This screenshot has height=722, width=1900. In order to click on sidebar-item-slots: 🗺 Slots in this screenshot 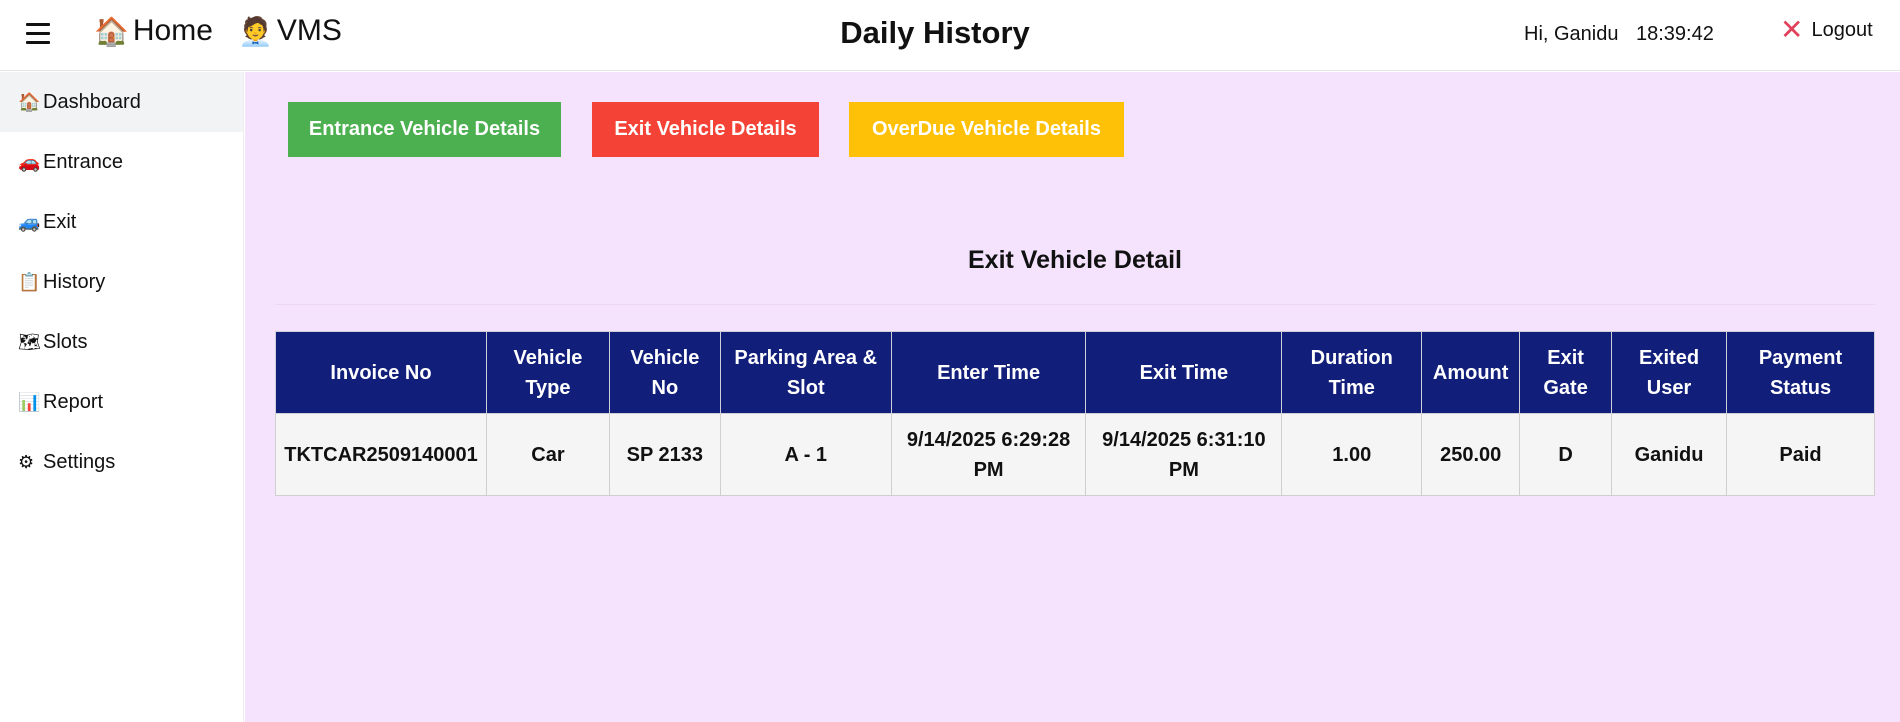, I will do `click(121, 342)`.